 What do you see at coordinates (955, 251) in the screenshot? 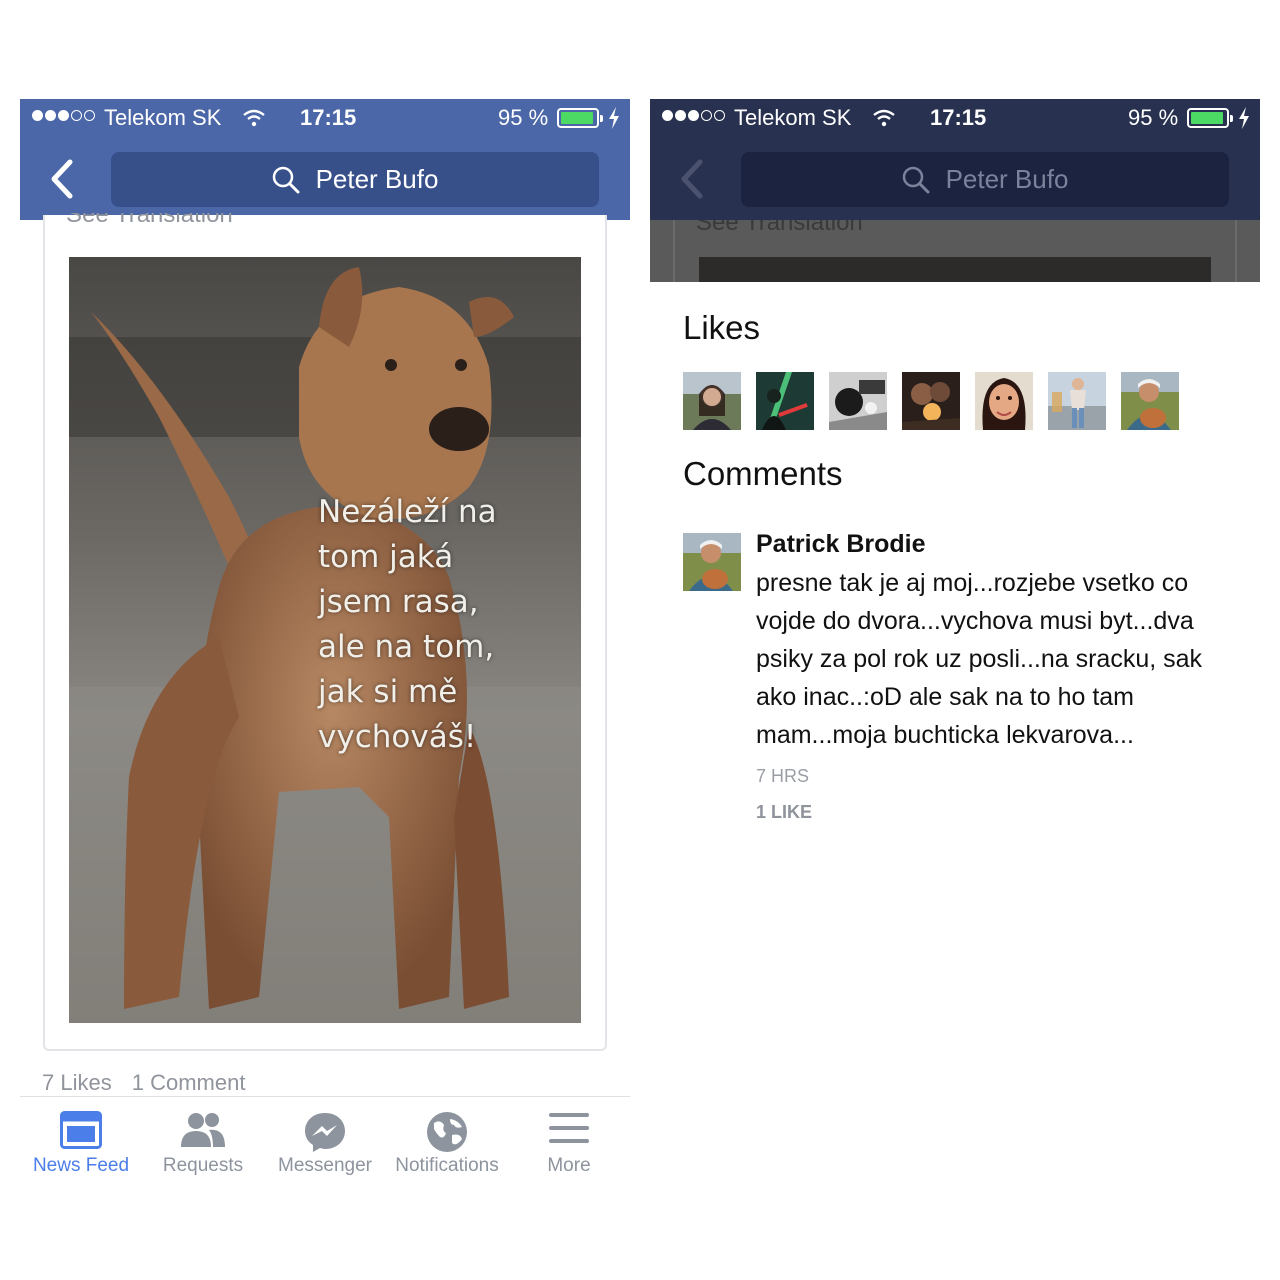
I see `dimmed-post-background: See Translation` at bounding box center [955, 251].